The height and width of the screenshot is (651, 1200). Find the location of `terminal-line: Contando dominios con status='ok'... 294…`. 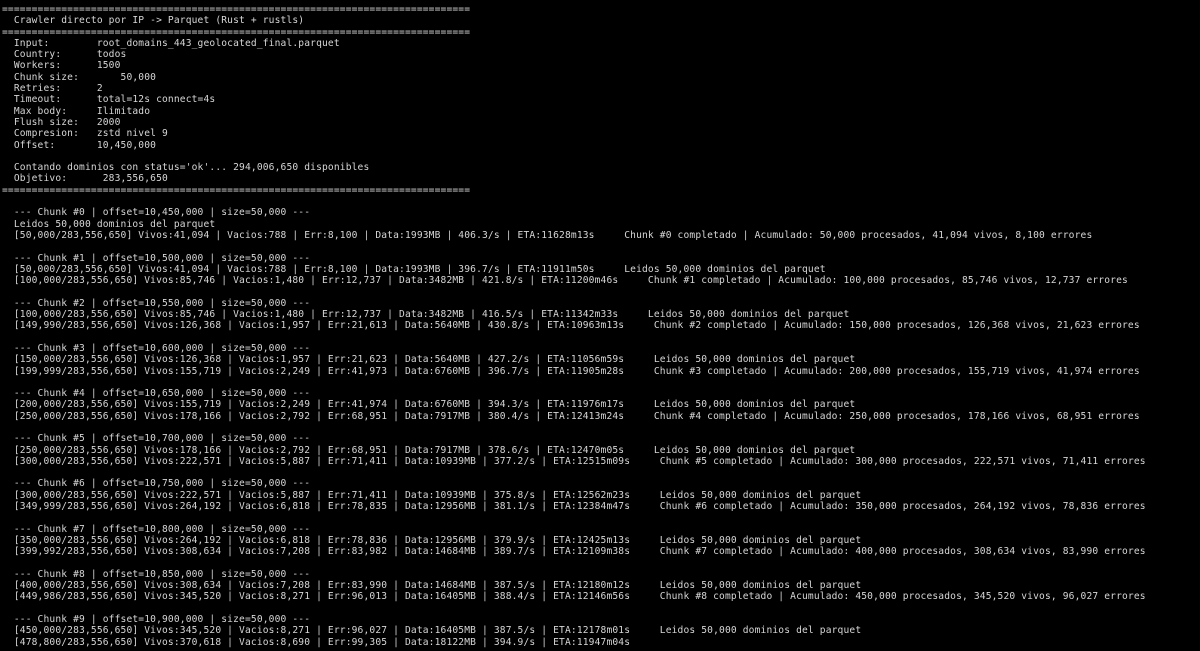

terminal-line: Contando dominios con status='ok'... 294… is located at coordinates (186, 168).